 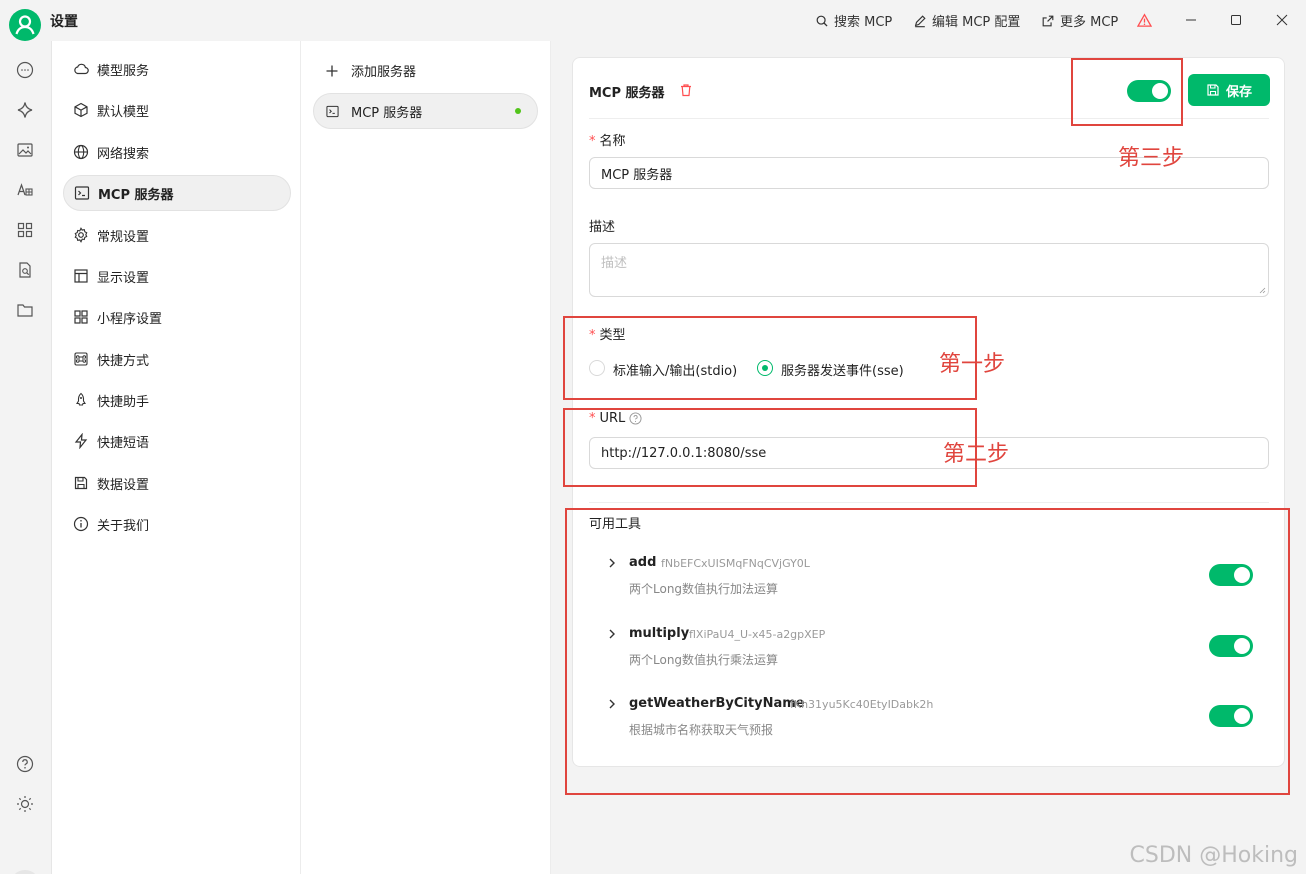 I want to click on avatar, so click(x=25, y=25).